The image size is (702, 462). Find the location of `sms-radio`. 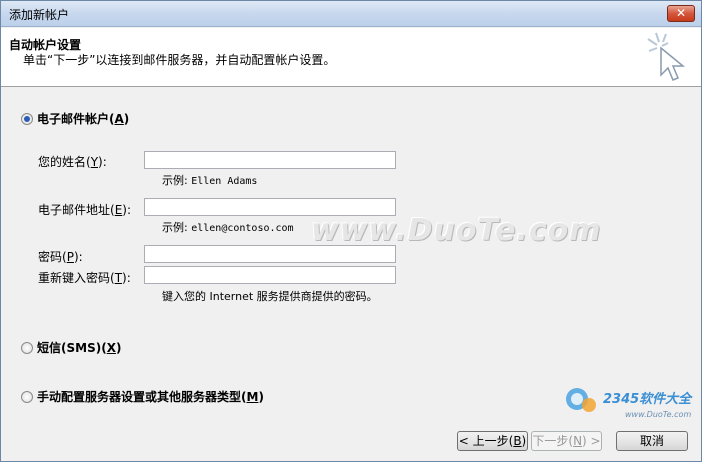

sms-radio is located at coordinates (27, 347).